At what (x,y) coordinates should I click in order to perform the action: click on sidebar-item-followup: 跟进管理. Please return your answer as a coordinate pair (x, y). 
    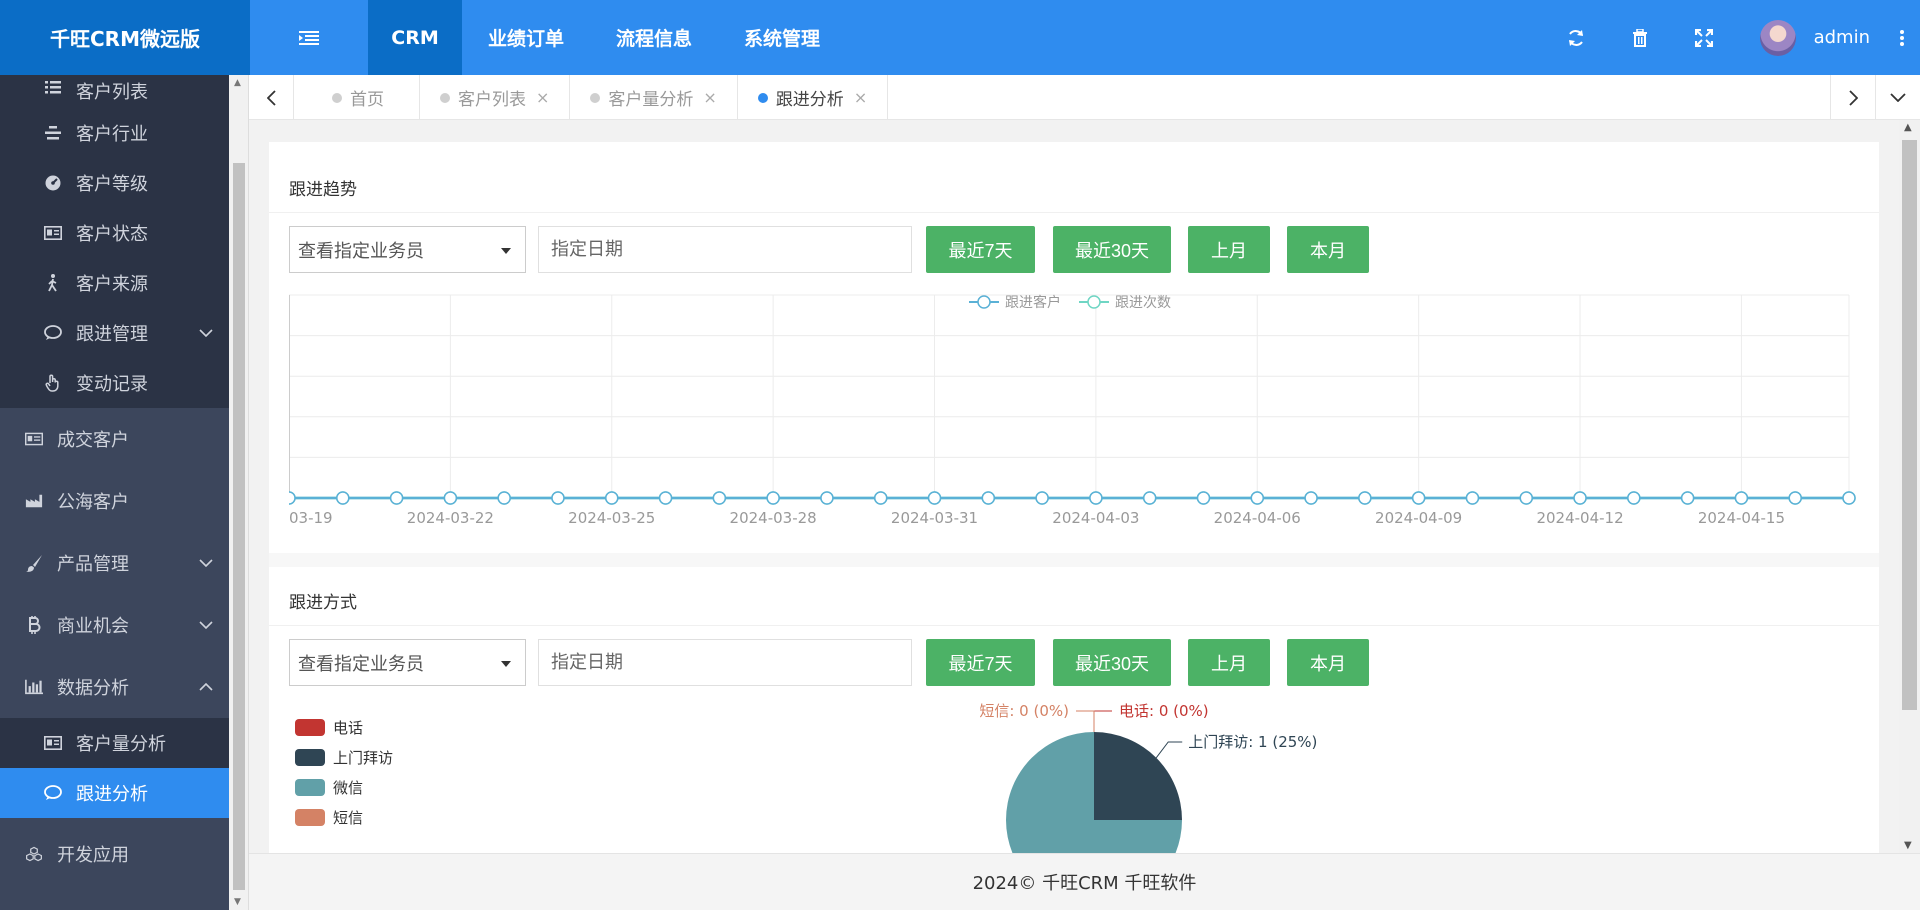
    Looking at the image, I should click on (114, 333).